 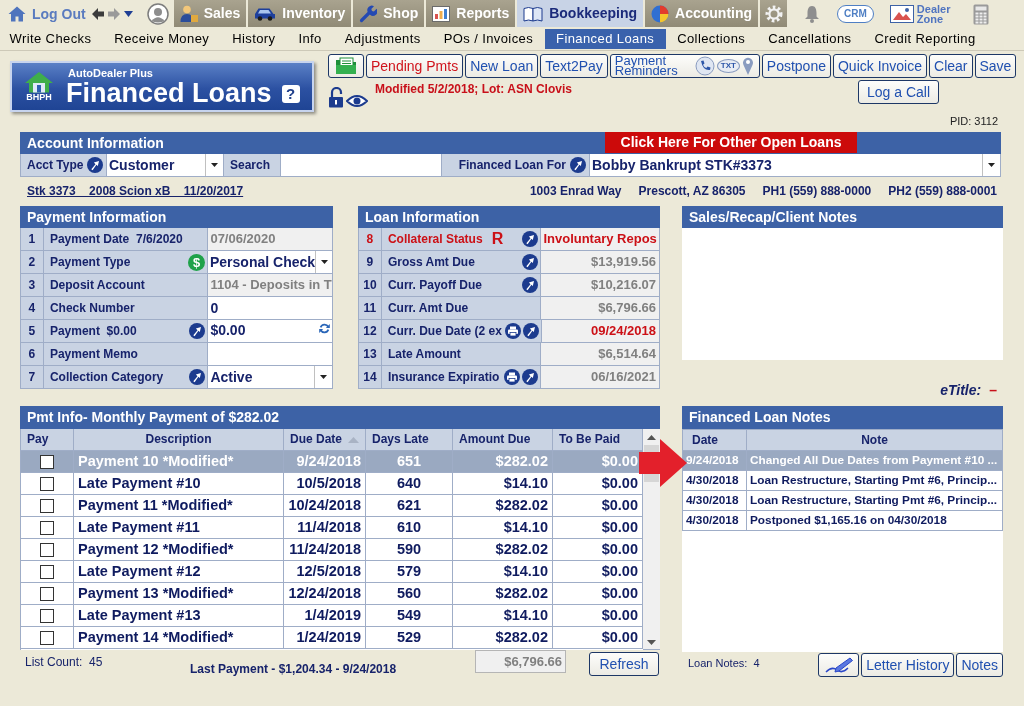 What do you see at coordinates (64, 663) in the screenshot?
I see `list-count: List Count: 45` at bounding box center [64, 663].